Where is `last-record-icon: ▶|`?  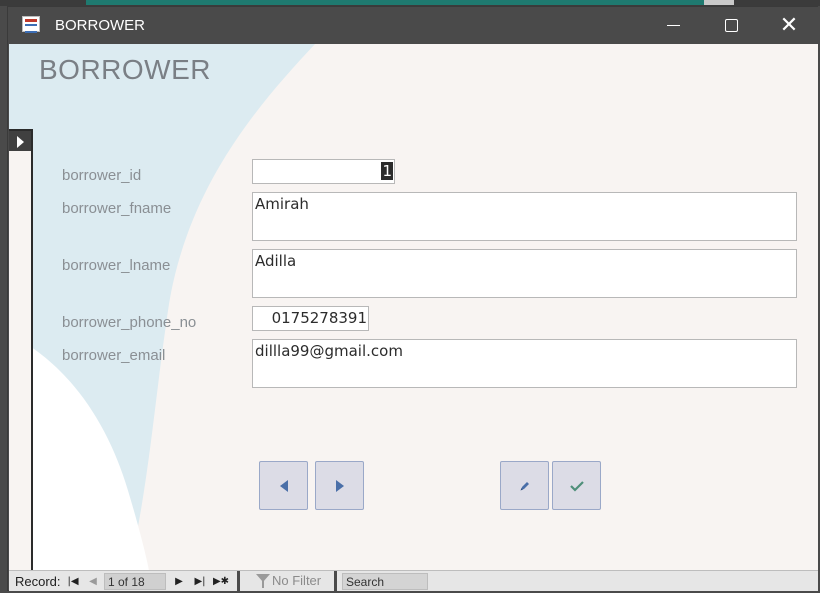 last-record-icon: ▶| is located at coordinates (200, 581).